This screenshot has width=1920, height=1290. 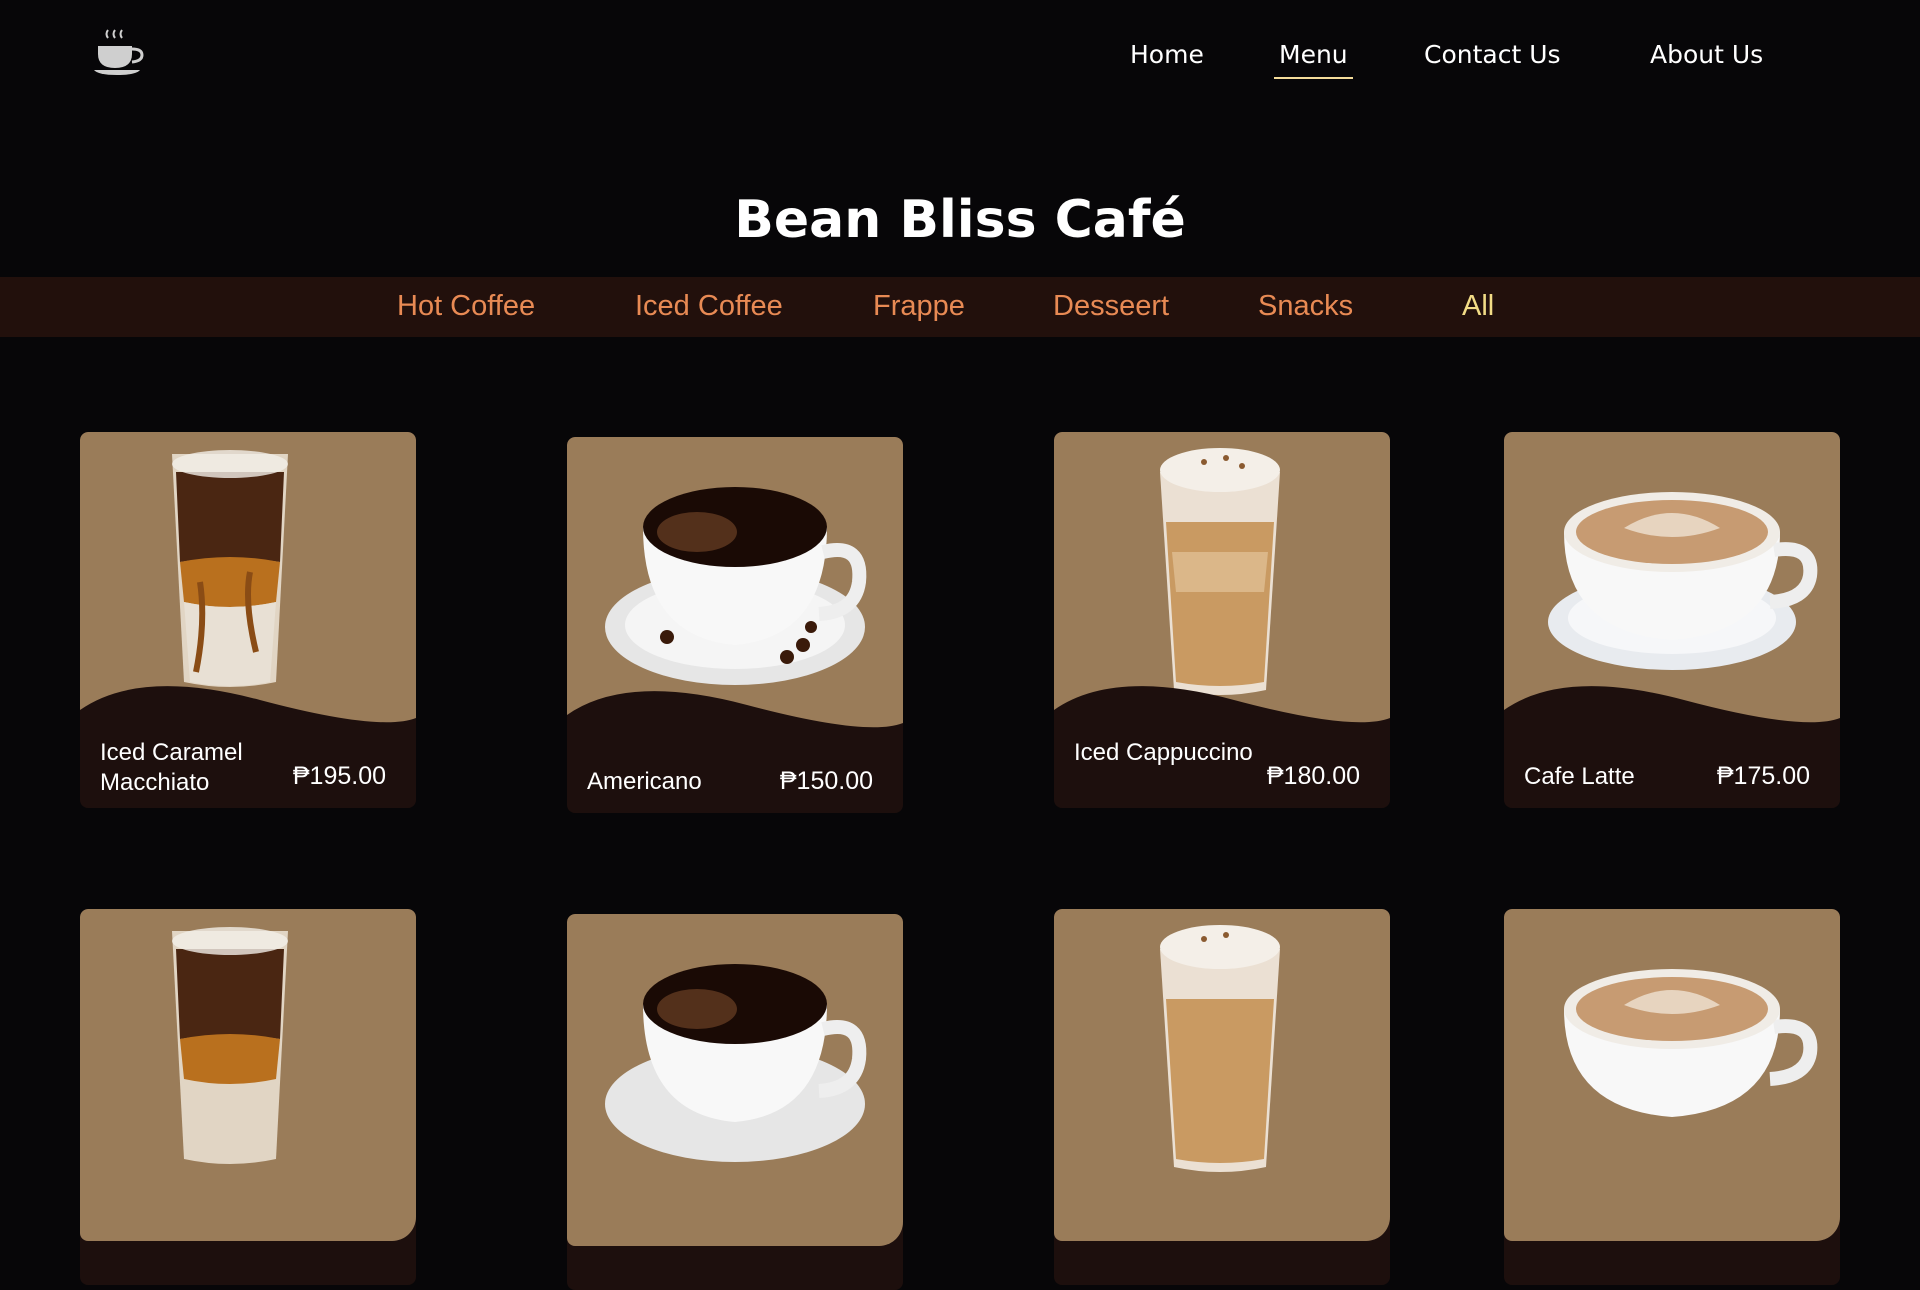 What do you see at coordinates (466, 306) in the screenshot?
I see `category-hot-coffee: Hot Coffee` at bounding box center [466, 306].